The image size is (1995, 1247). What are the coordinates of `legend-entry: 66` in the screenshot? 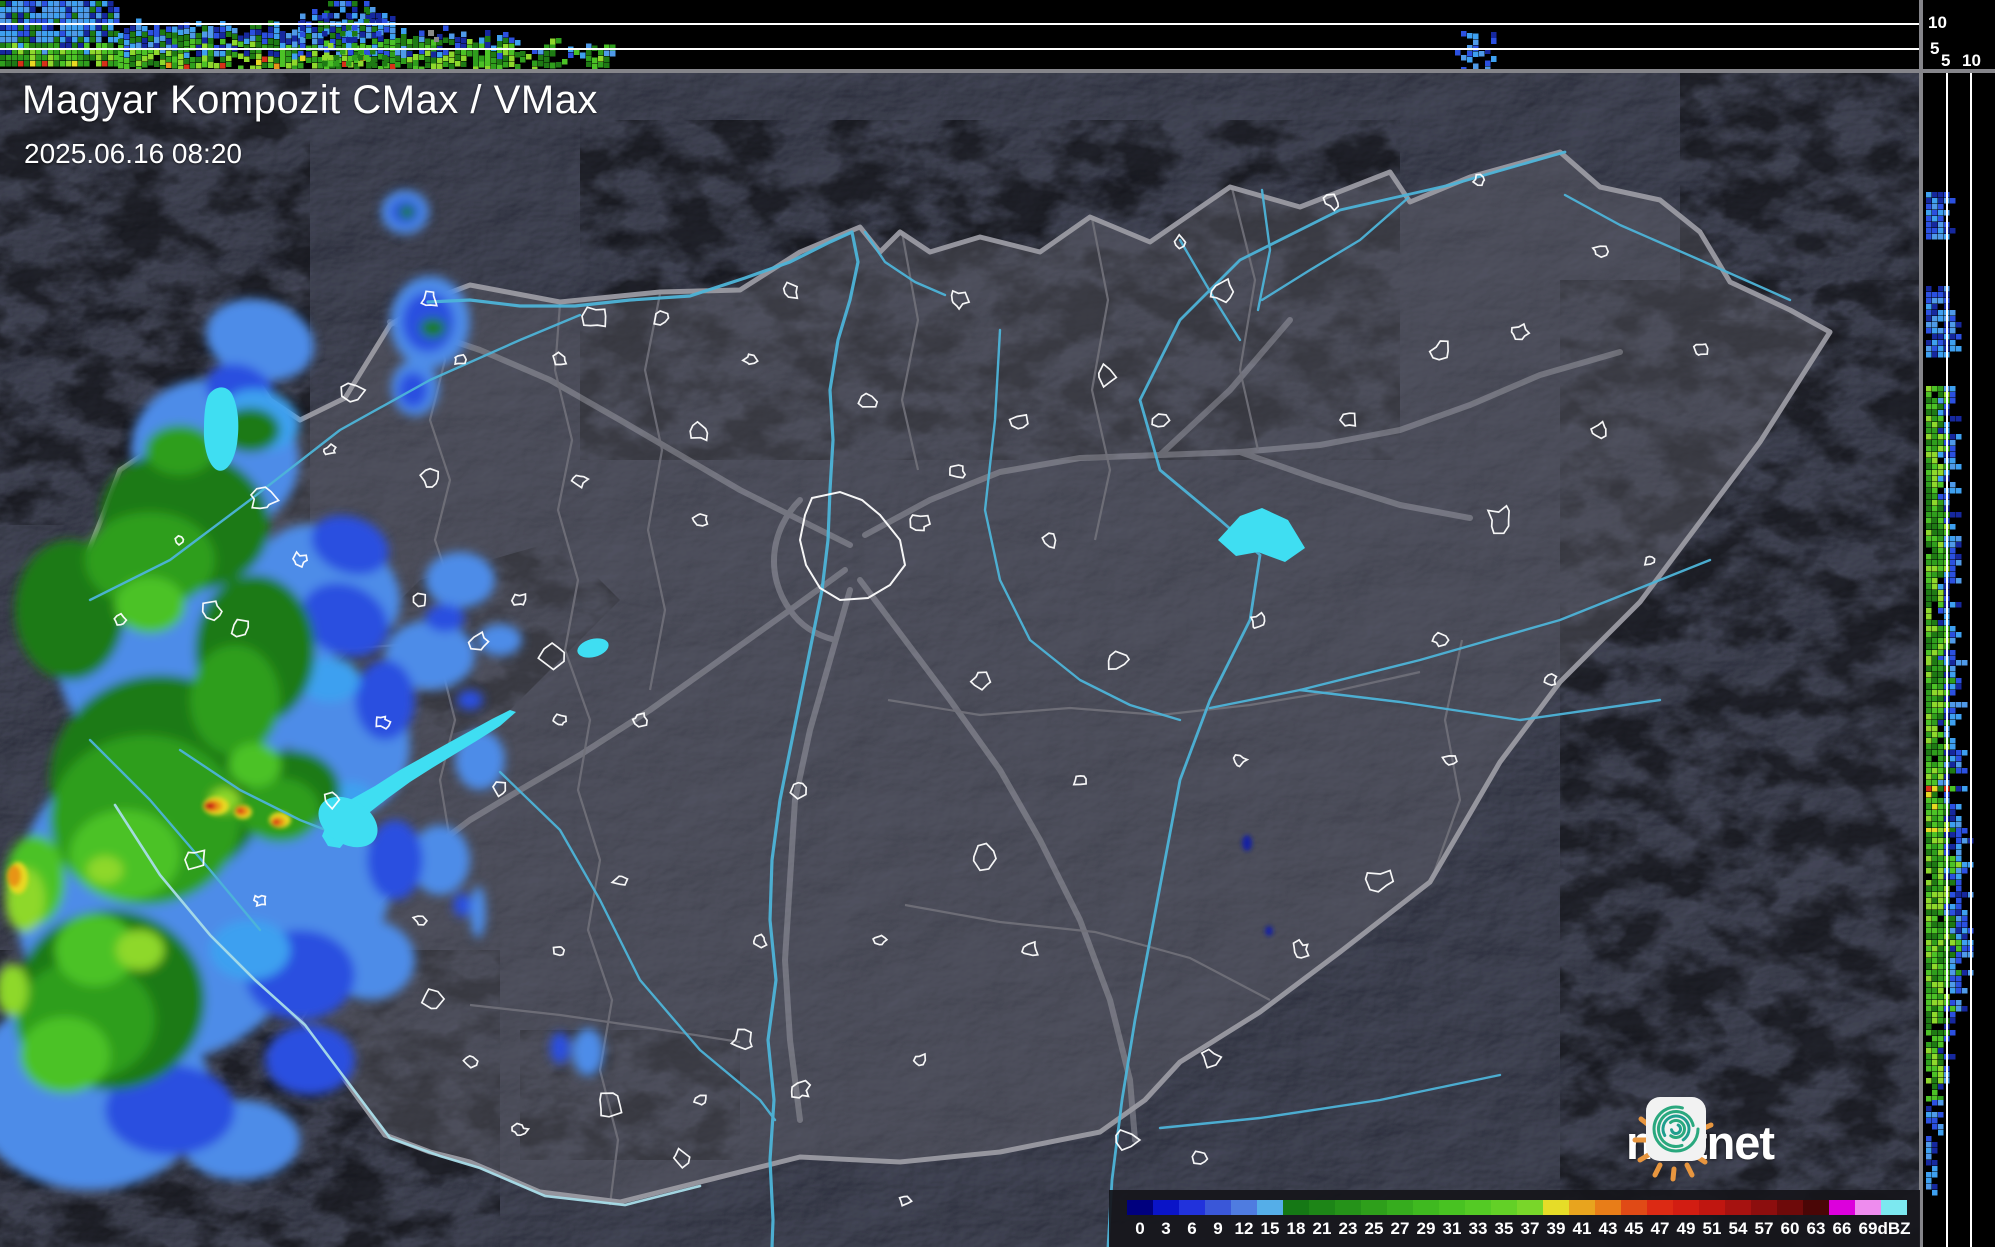 It's located at (1842, 1219).